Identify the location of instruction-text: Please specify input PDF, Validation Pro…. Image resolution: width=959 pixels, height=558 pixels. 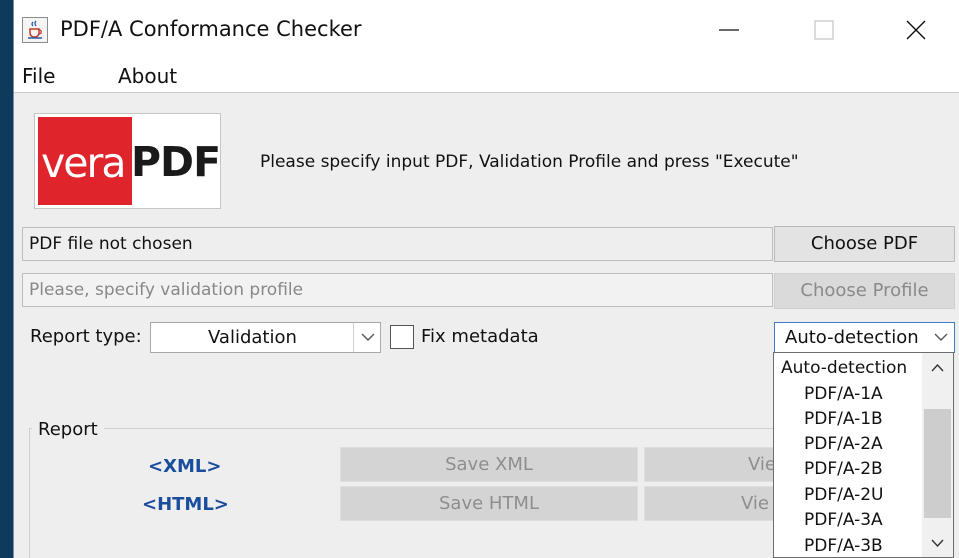
(529, 162).